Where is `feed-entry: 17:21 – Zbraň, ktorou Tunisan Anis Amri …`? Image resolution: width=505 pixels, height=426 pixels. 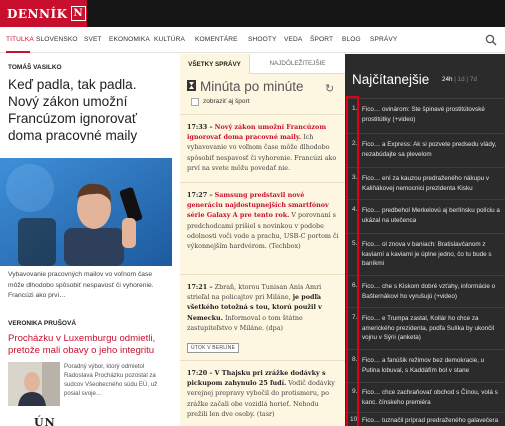 feed-entry: 17:21 – Zbraň, ktorou Tunisan Anis Amri … is located at coordinates (263, 307).